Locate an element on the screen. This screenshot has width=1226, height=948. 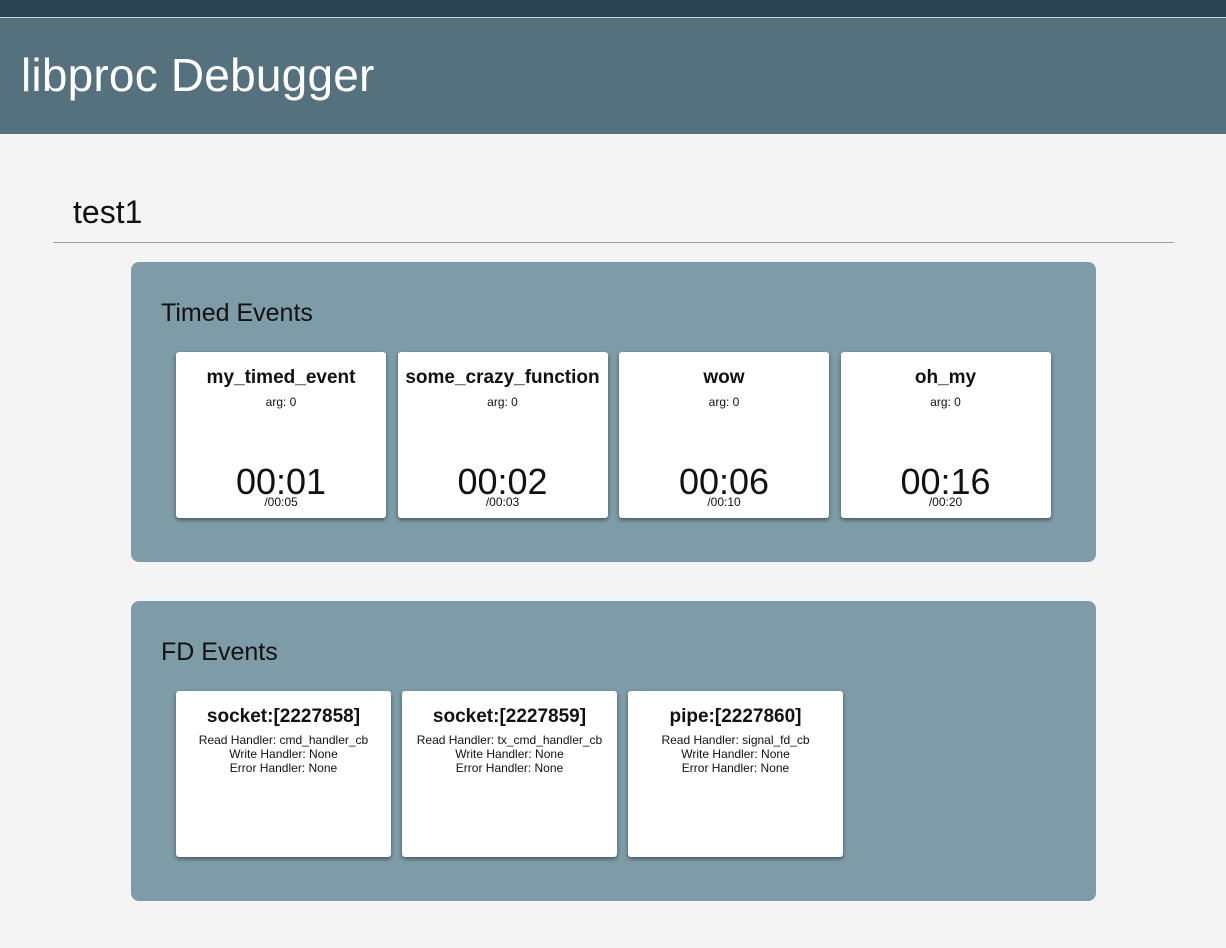
timed-event-card: some_crazy_function arg: 0 00:02 /00:03 is located at coordinates (502, 435).